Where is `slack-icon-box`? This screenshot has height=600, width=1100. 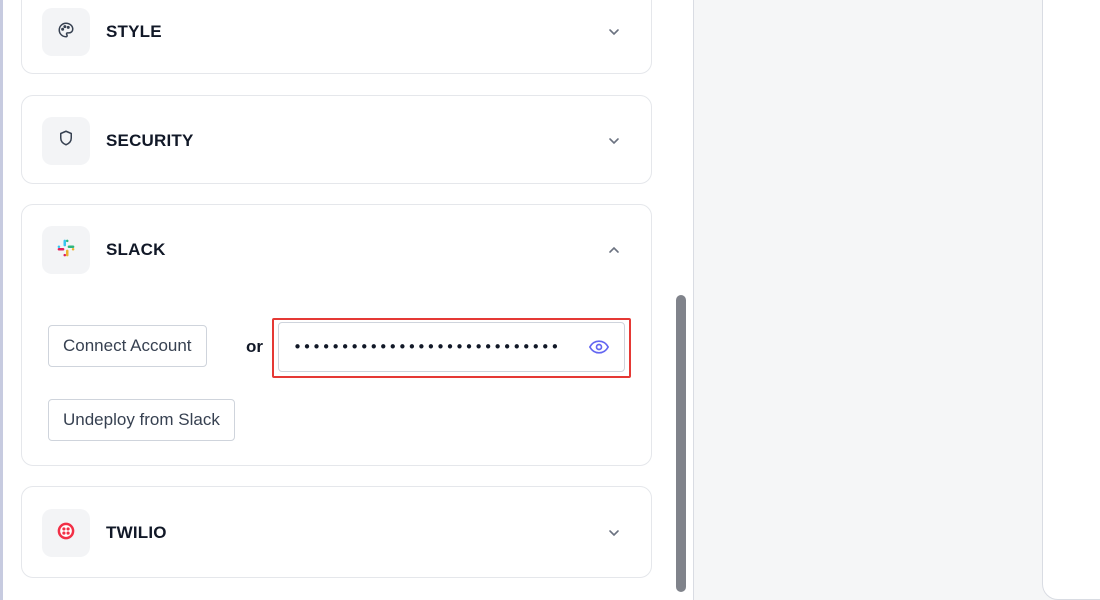
slack-icon-box is located at coordinates (66, 250).